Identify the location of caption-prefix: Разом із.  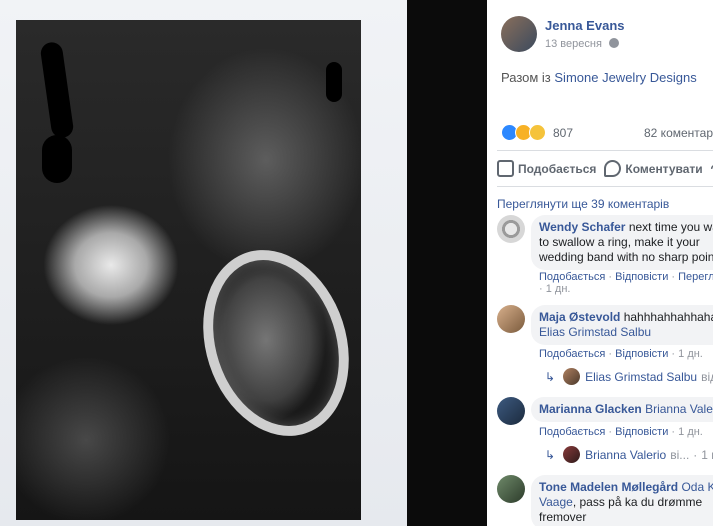
(528, 77).